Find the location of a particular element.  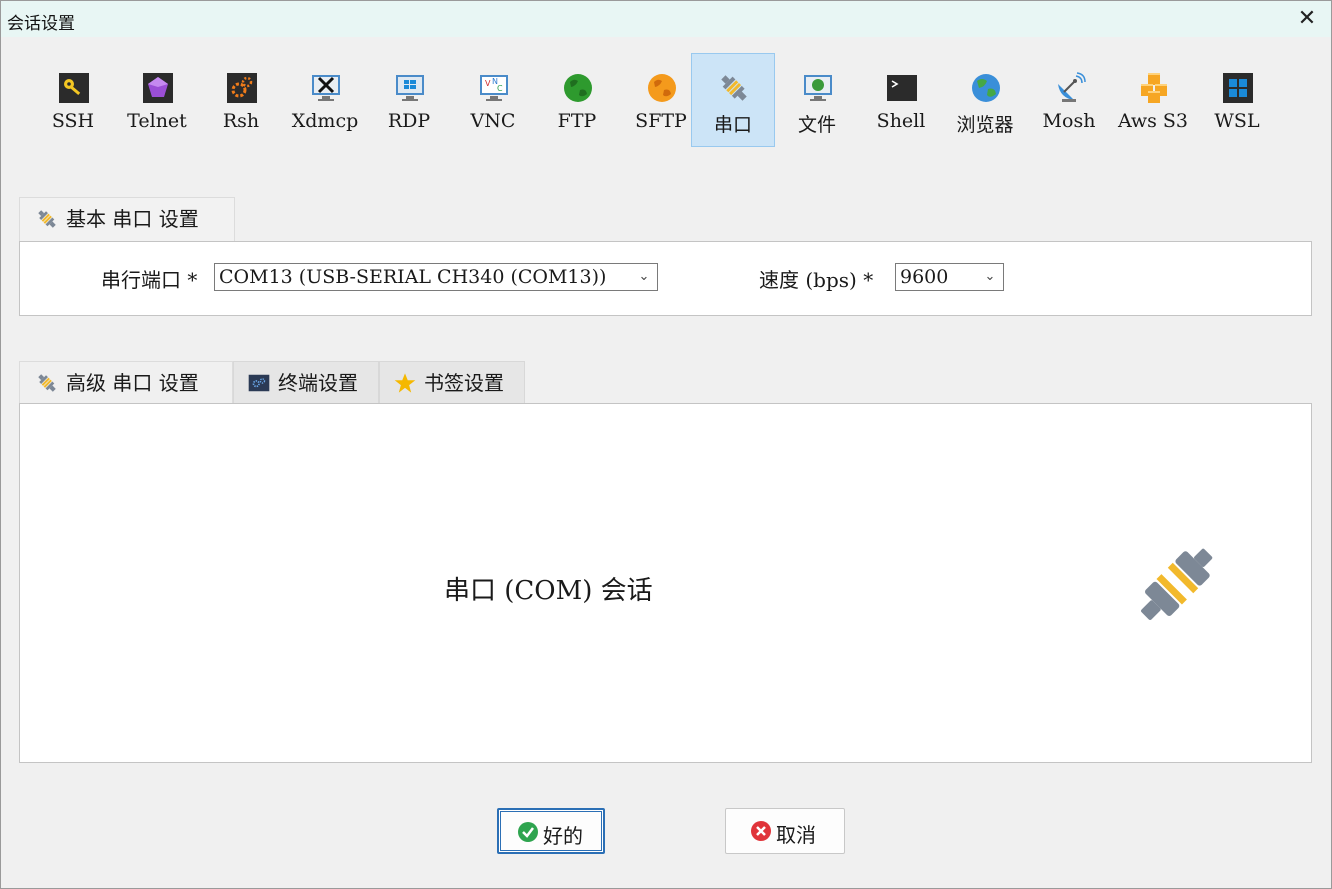

globe-monitor-icon is located at coordinates (818, 88).